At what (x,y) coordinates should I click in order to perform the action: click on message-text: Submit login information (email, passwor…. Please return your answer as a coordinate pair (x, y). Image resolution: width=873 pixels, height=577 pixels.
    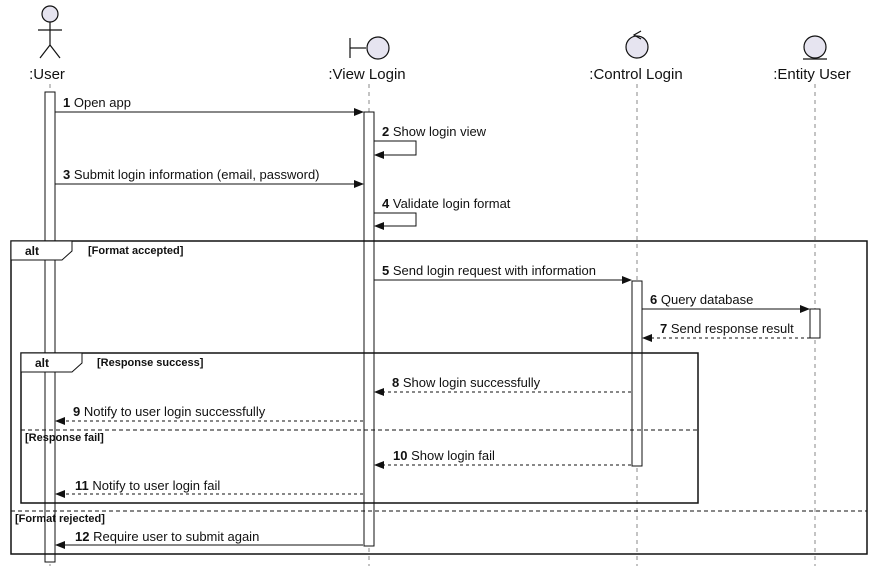
    Looking at the image, I should click on (197, 174).